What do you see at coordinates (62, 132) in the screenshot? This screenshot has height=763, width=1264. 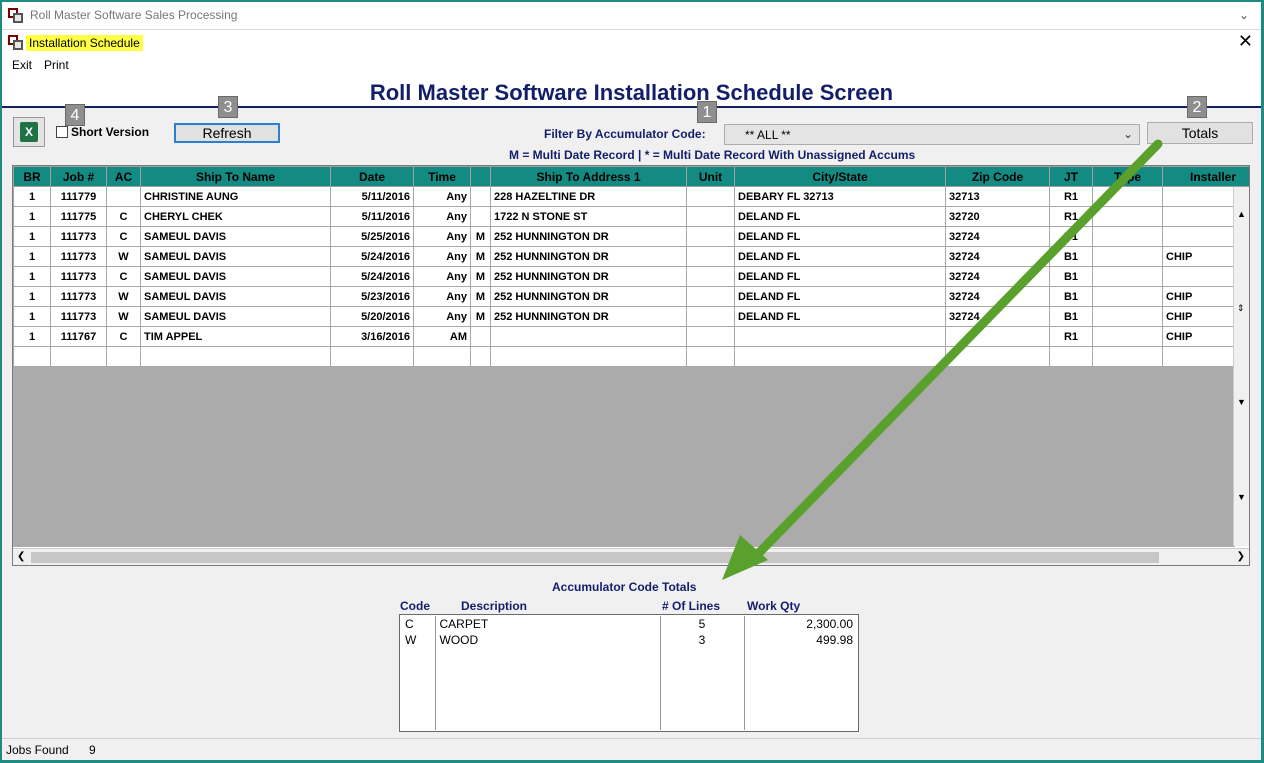 I see `short-version-checkbox` at bounding box center [62, 132].